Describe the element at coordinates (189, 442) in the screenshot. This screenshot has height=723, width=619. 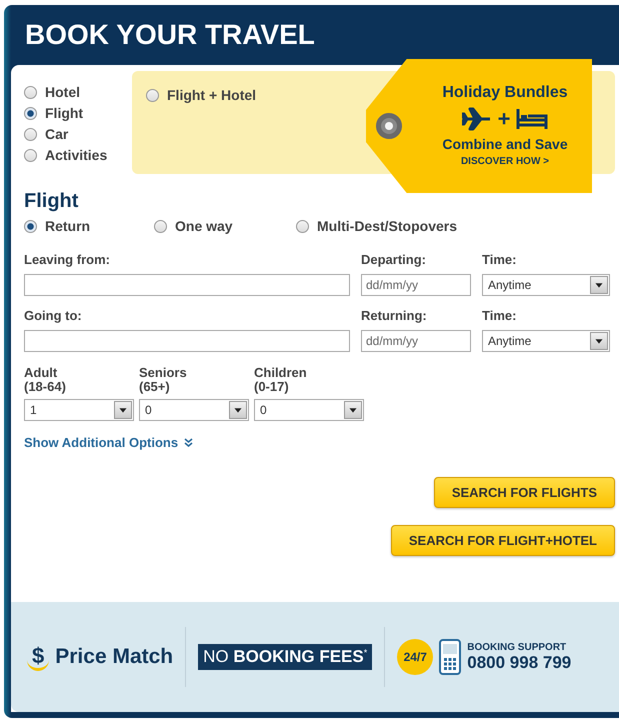
I see `double-chevron-icon` at that location.